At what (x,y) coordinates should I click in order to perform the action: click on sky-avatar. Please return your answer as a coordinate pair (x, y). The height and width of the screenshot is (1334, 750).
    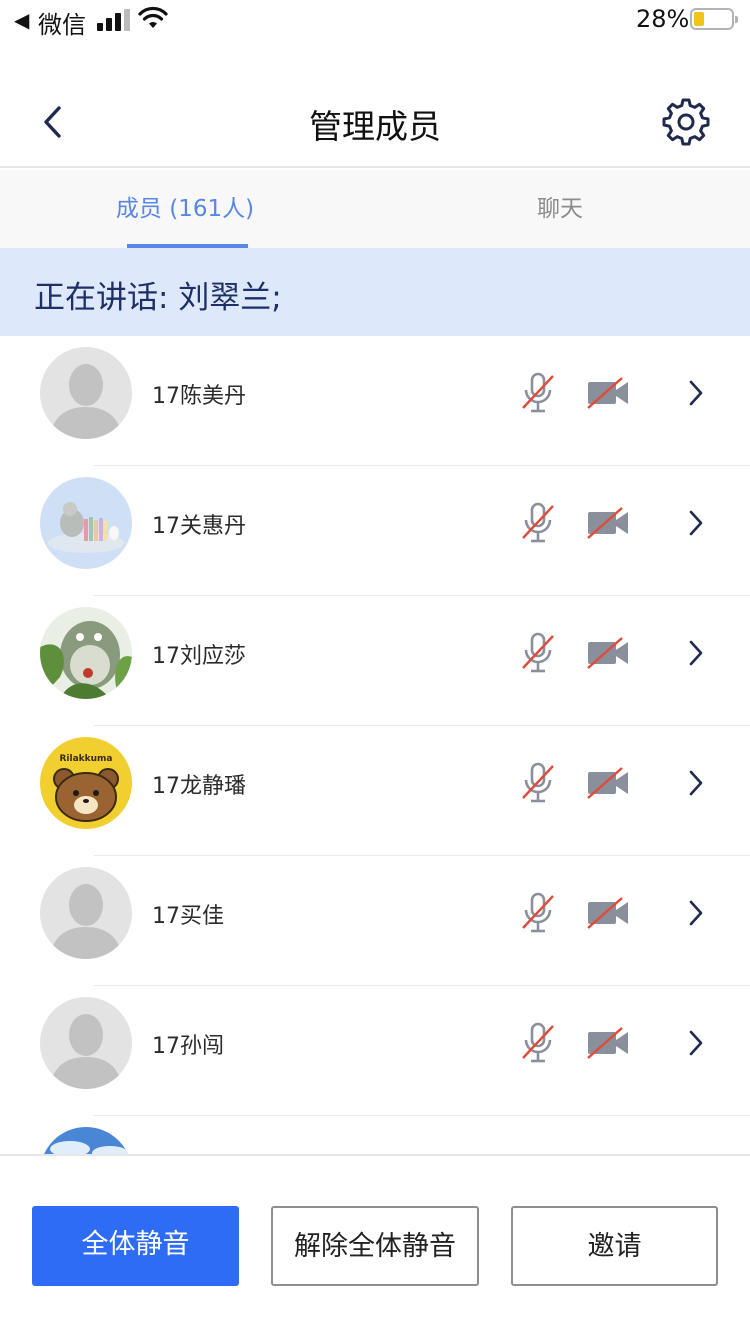
    Looking at the image, I should click on (86, 1140).